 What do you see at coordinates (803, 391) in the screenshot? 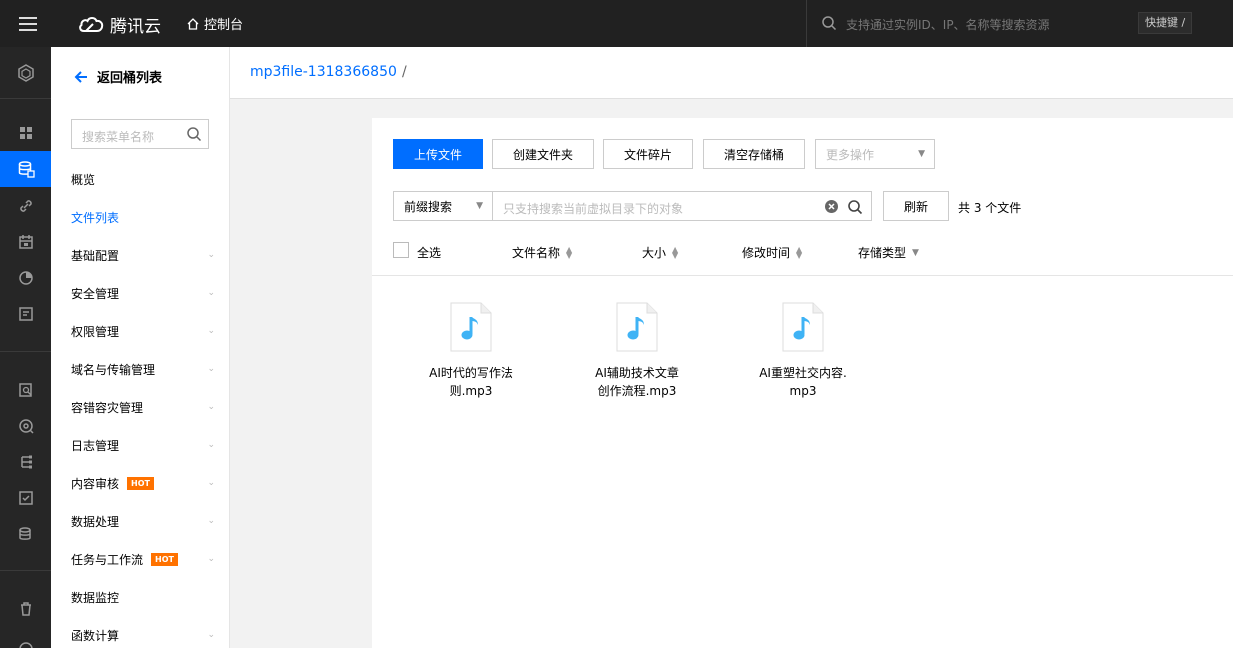
I see `file-name-line: mp3` at bounding box center [803, 391].